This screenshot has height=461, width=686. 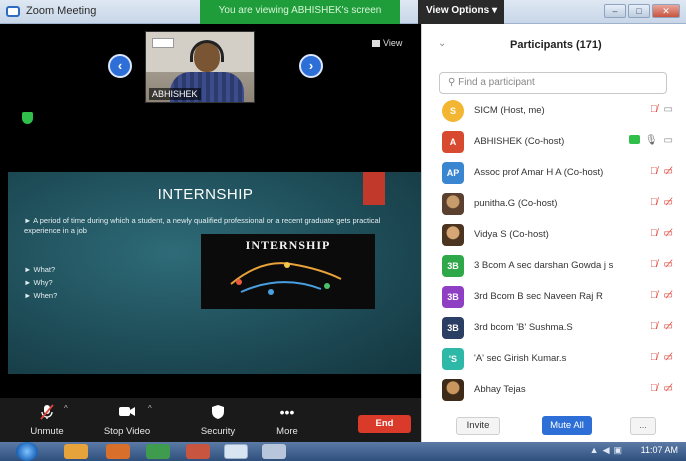 I want to click on participant-name: 3rd bcom 'B' Sushma.S, so click(x=523, y=327).